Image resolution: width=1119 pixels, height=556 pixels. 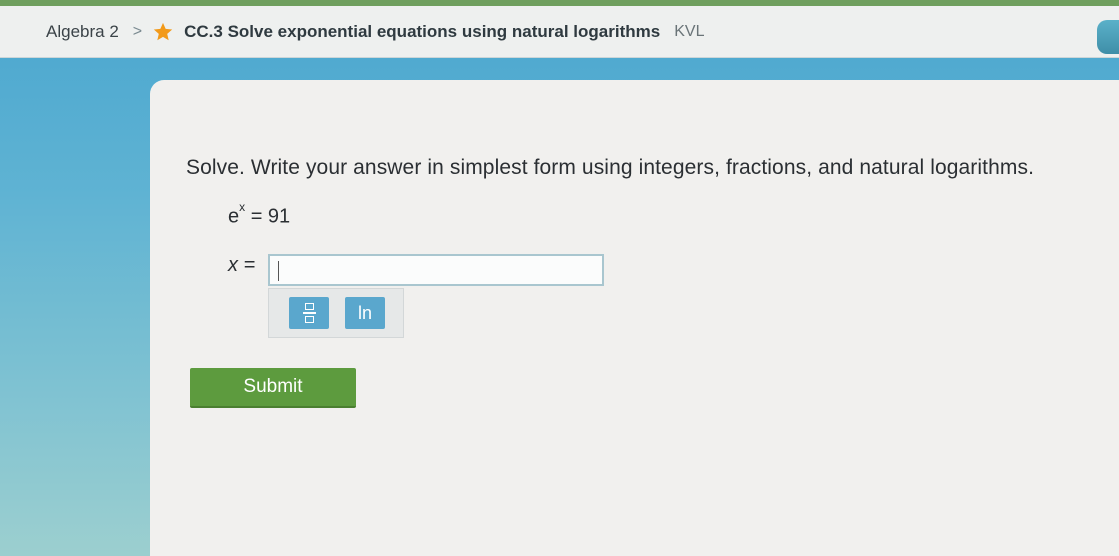 What do you see at coordinates (336, 313) in the screenshot?
I see `math-toolbar: ln` at bounding box center [336, 313].